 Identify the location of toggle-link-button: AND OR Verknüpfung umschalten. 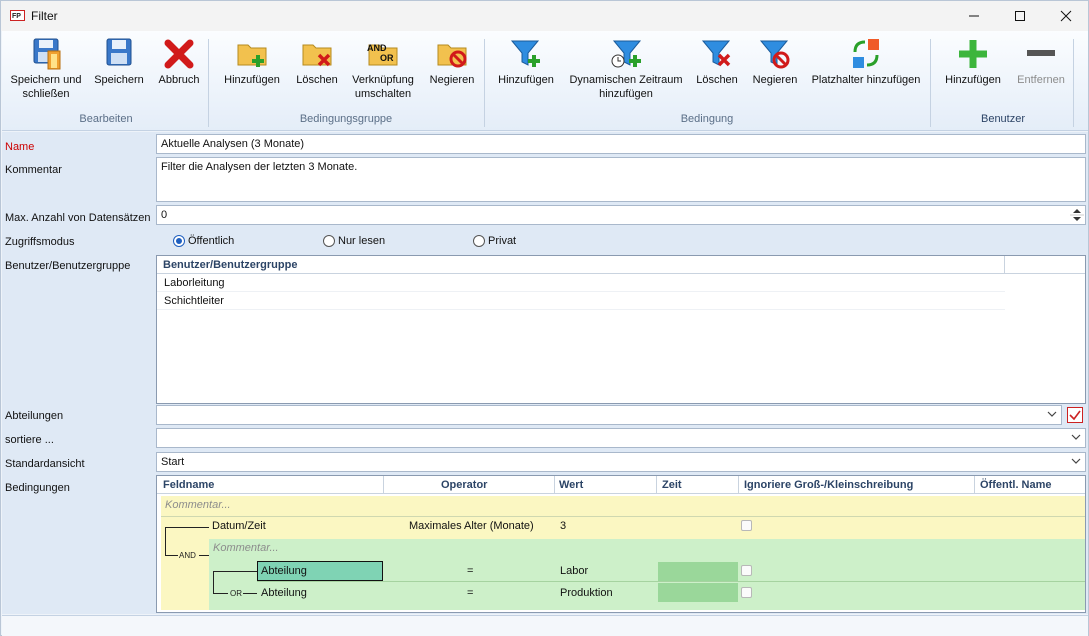
(383, 69).